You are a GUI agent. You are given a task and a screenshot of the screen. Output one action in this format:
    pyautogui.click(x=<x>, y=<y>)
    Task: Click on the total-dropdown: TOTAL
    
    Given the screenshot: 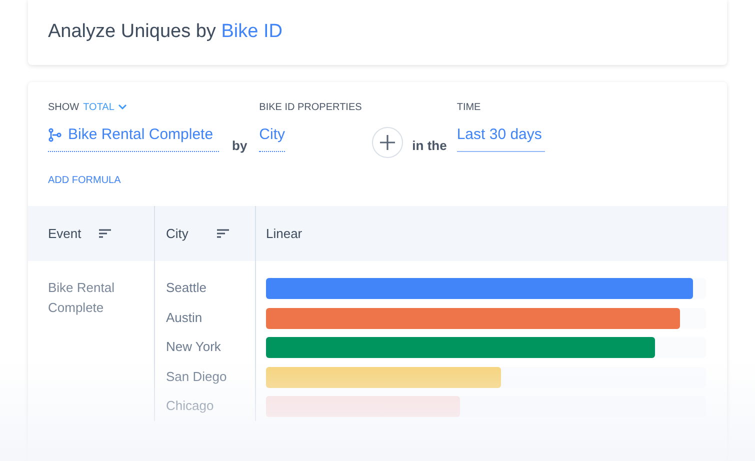 What is the action you would take?
    pyautogui.click(x=105, y=107)
    